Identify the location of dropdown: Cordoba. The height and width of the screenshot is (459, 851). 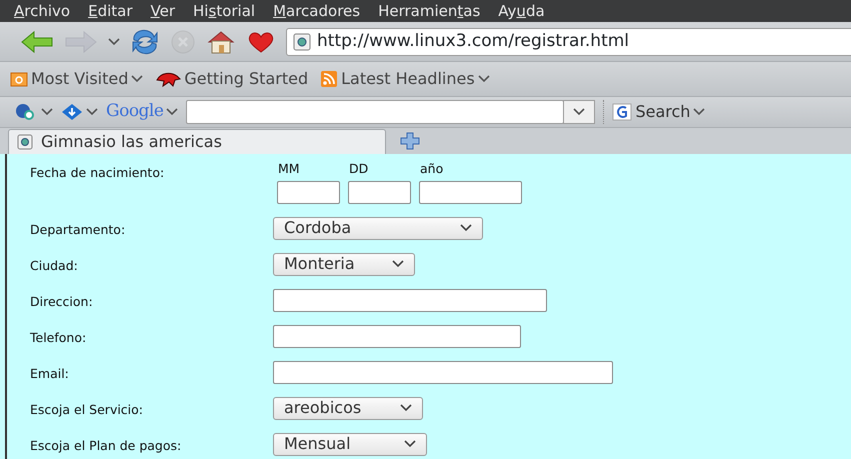
(378, 228).